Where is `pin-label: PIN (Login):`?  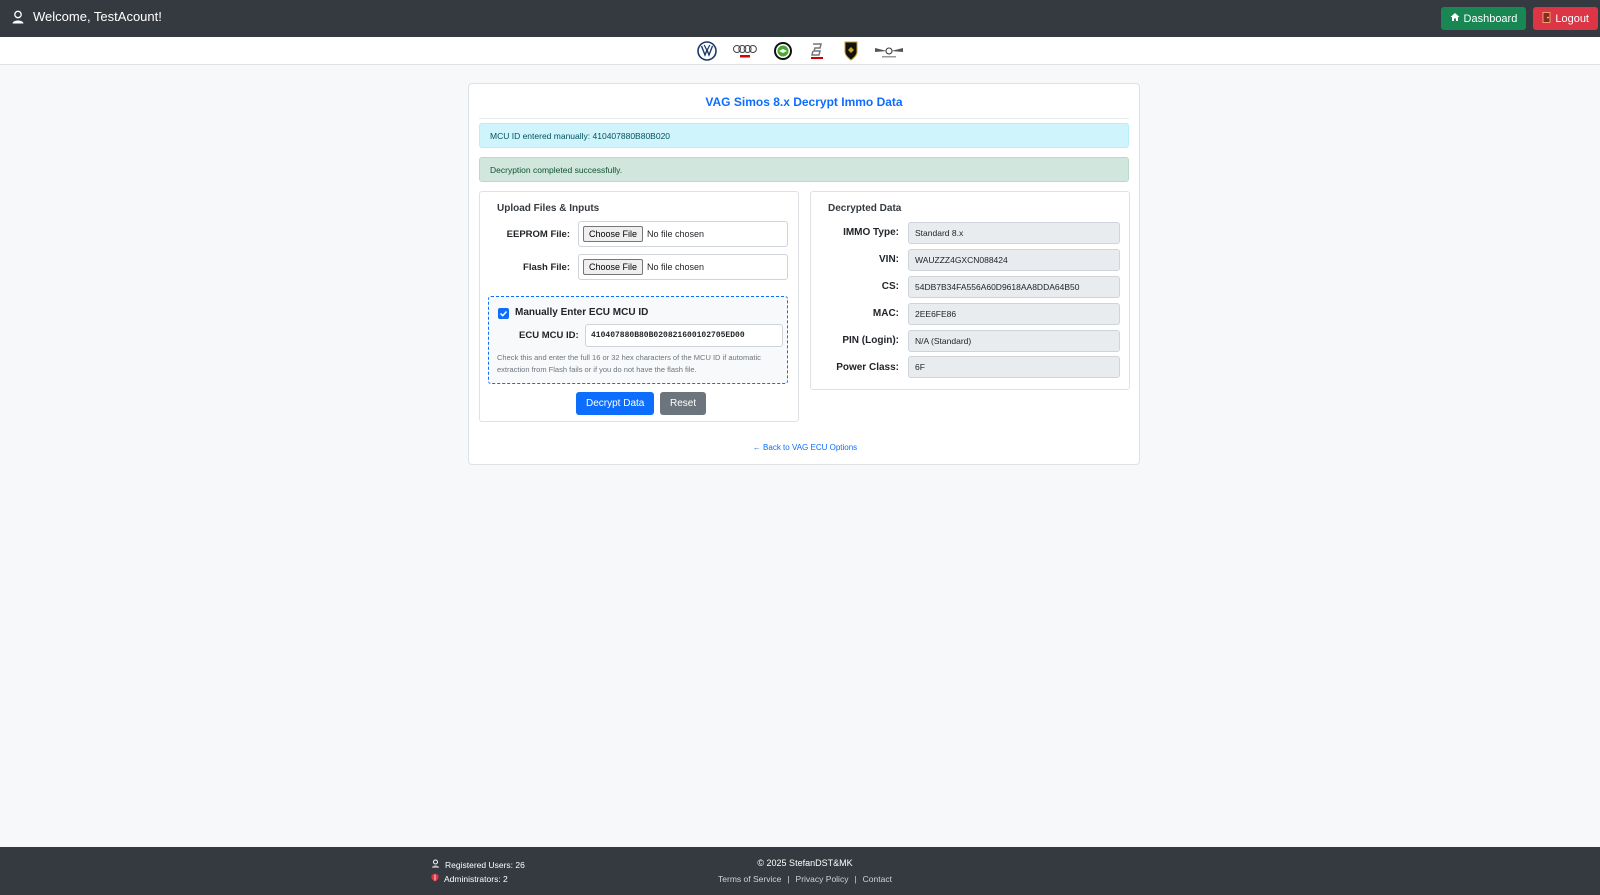 pin-label: PIN (Login): is located at coordinates (870, 340).